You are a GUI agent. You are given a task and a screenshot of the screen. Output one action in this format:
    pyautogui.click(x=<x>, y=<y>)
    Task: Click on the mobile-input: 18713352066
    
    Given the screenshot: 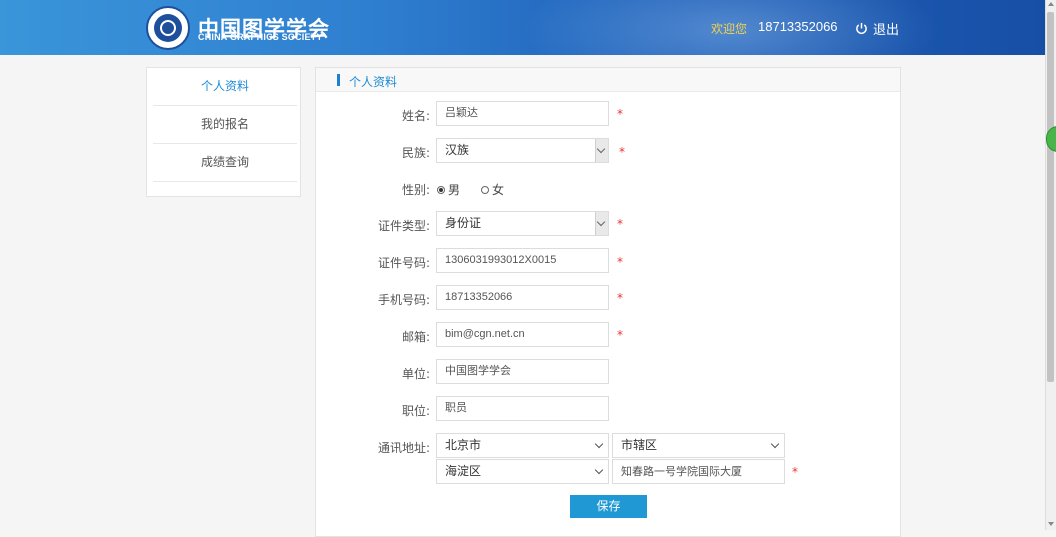 What is the action you would take?
    pyautogui.click(x=522, y=297)
    